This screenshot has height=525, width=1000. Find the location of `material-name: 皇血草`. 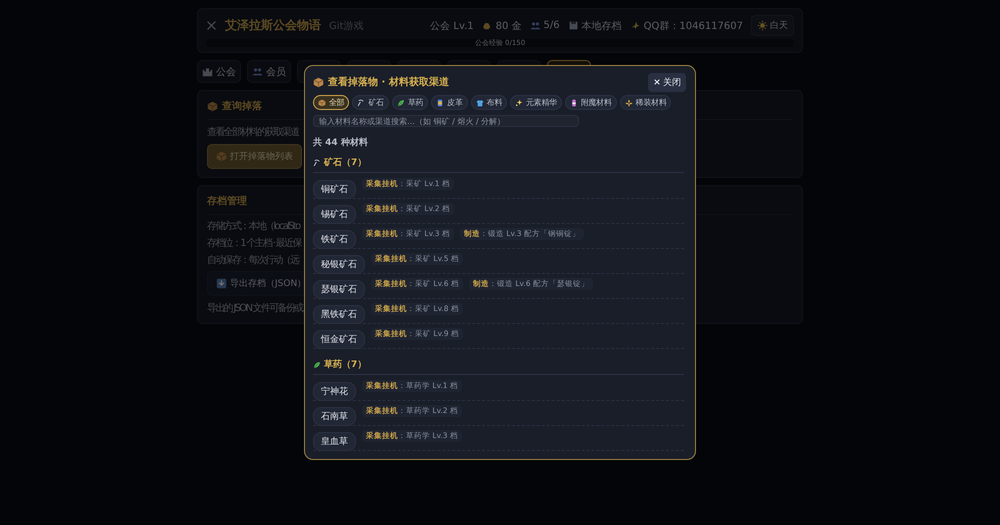

material-name: 皇血草 is located at coordinates (334, 441).